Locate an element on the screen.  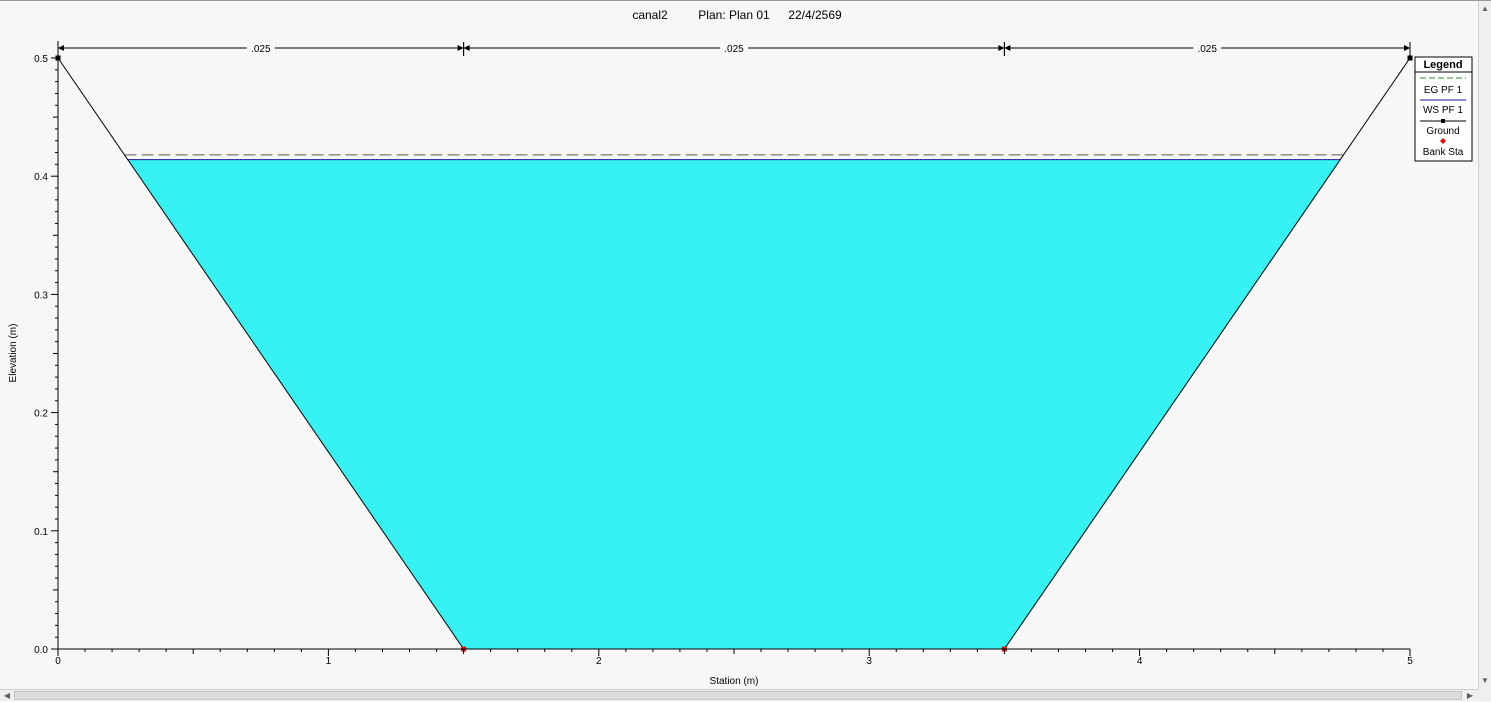
legend-title: Legend is located at coordinates (1442, 65).